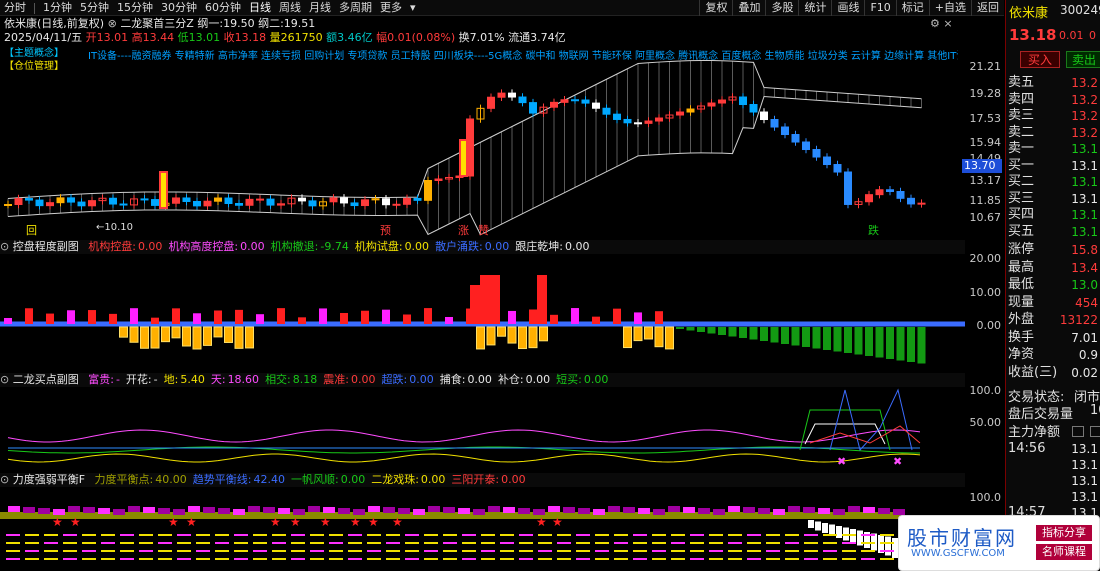 This screenshot has width=1100, height=571. What do you see at coordinates (46, 246) in the screenshot?
I see `pane2-title: 控盘程度副图` at bounding box center [46, 246].